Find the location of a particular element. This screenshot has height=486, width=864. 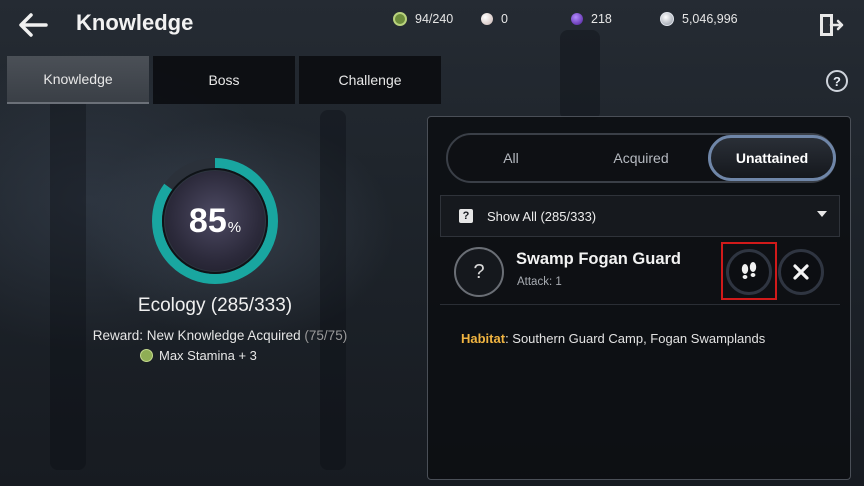

close-button is located at coordinates (801, 272).